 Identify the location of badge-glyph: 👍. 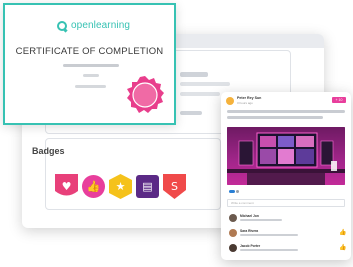
(93, 186).